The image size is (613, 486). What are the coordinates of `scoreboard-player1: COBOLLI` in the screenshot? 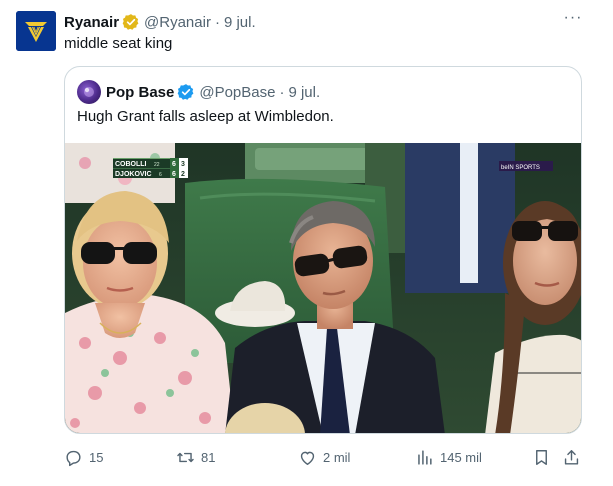 It's located at (131, 164).